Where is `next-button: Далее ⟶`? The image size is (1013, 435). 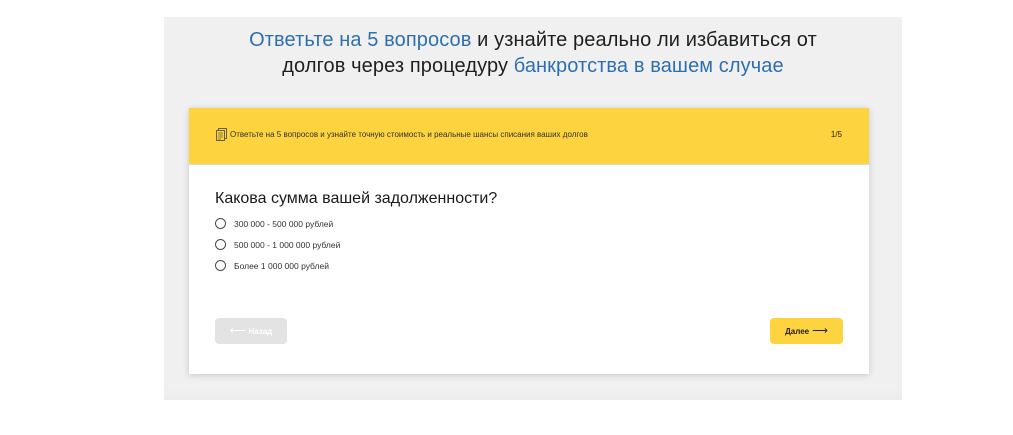 next-button: Далее ⟶ is located at coordinates (806, 331).